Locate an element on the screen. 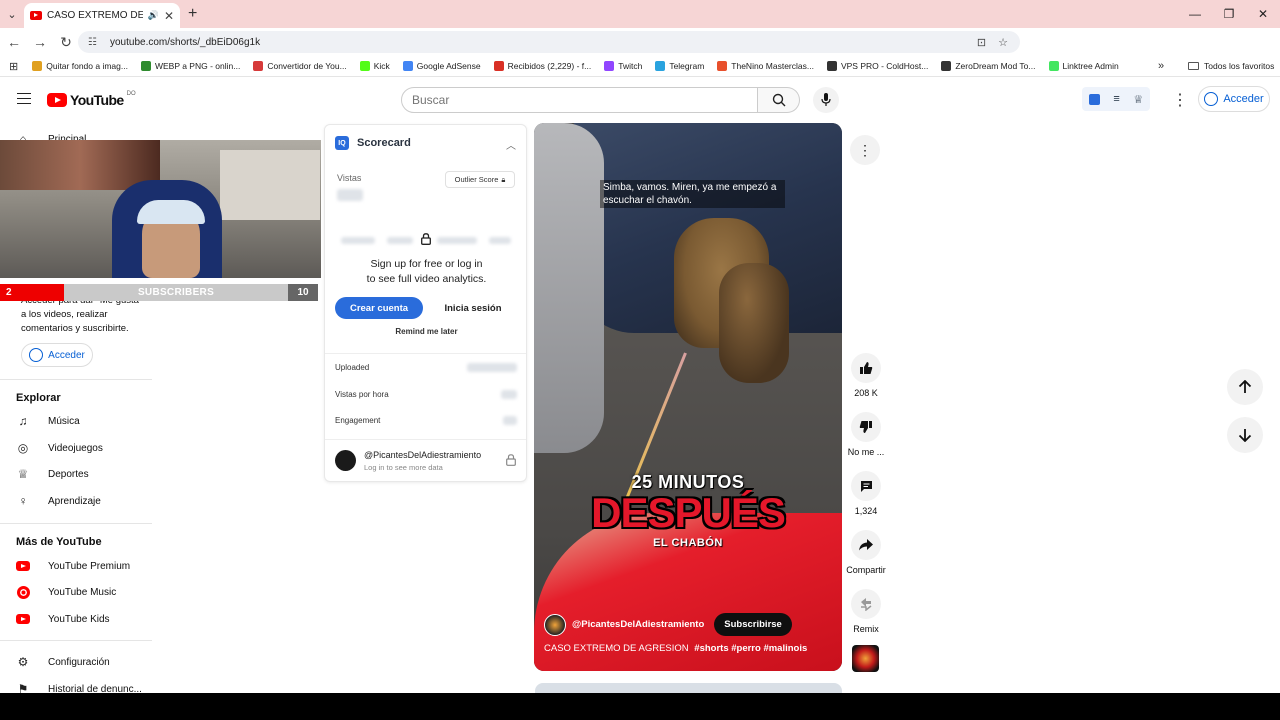 The height and width of the screenshot is (720, 1280). bookmark-item: Kick is located at coordinates (374, 66).